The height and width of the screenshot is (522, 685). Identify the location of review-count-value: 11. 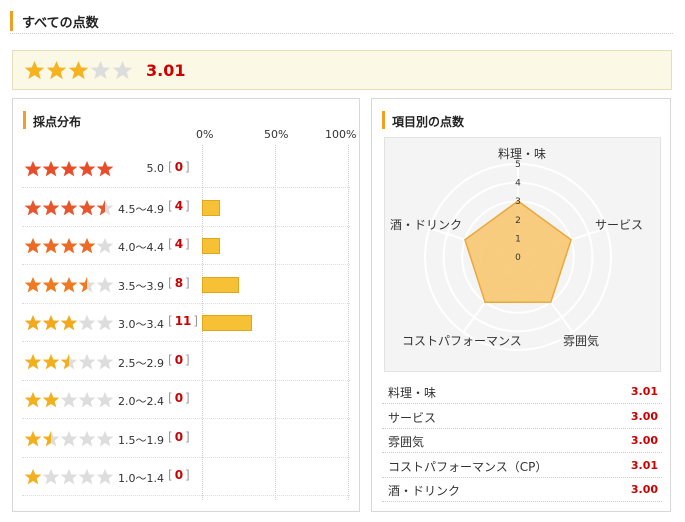
(183, 321).